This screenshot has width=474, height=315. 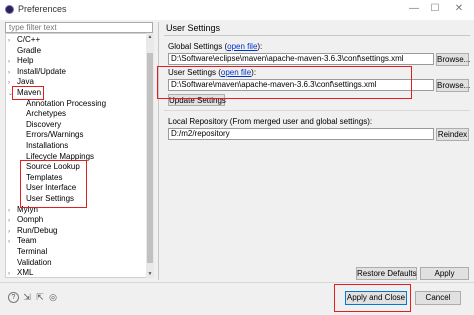 What do you see at coordinates (37, 230) in the screenshot?
I see `tree-item-label: Run/Debug` at bounding box center [37, 230].